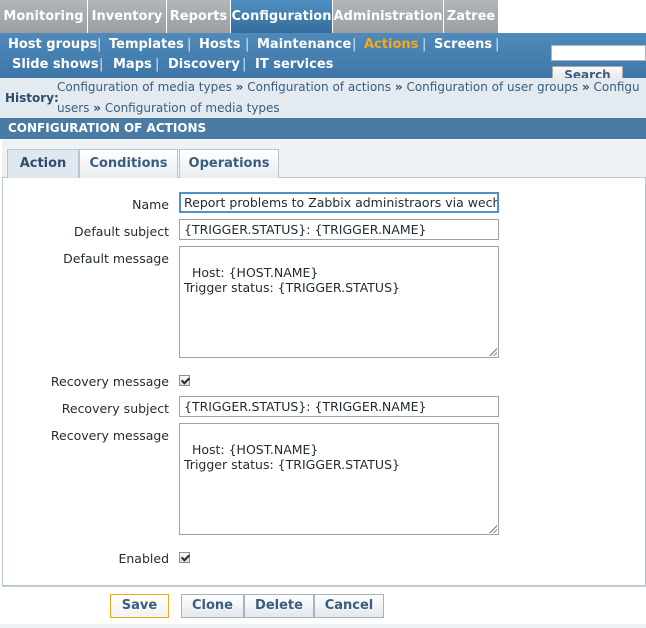 This screenshot has width=646, height=628. I want to click on history-link: Configu, so click(617, 87).